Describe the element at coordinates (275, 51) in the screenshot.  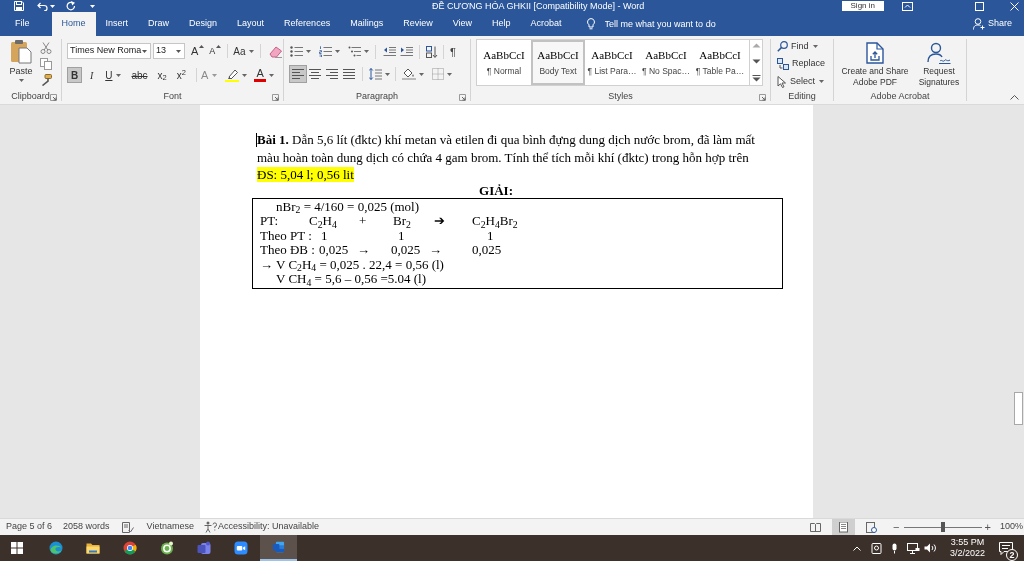
I see `eraser-icon` at that location.